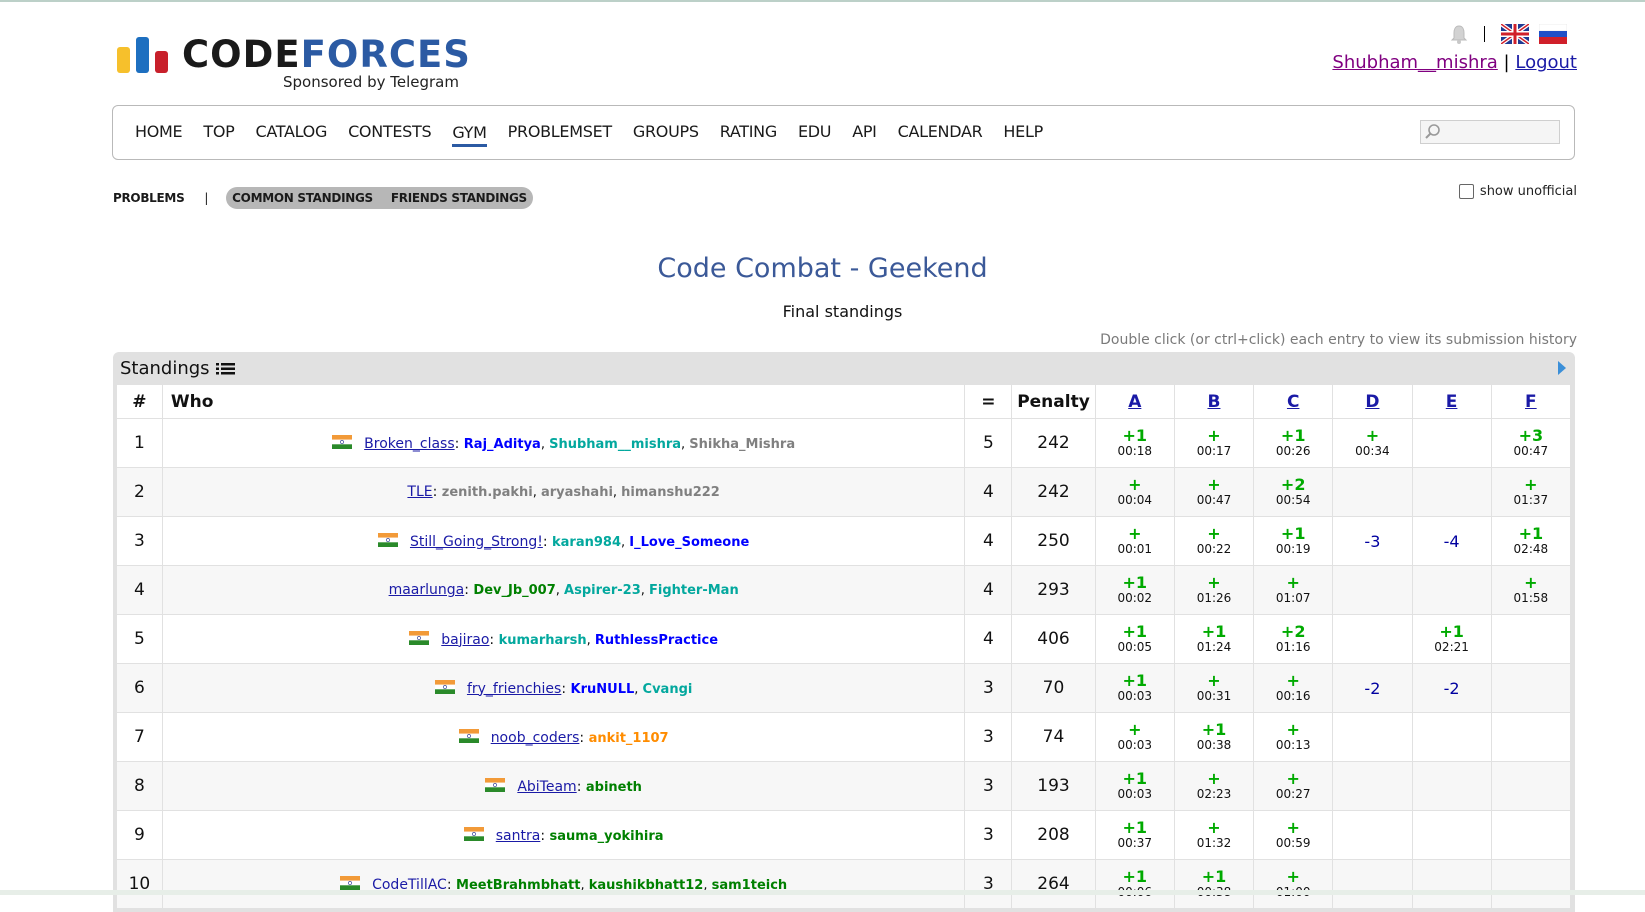  What do you see at coordinates (502, 444) in the screenshot?
I see `member-link: Raj_Aditya` at bounding box center [502, 444].